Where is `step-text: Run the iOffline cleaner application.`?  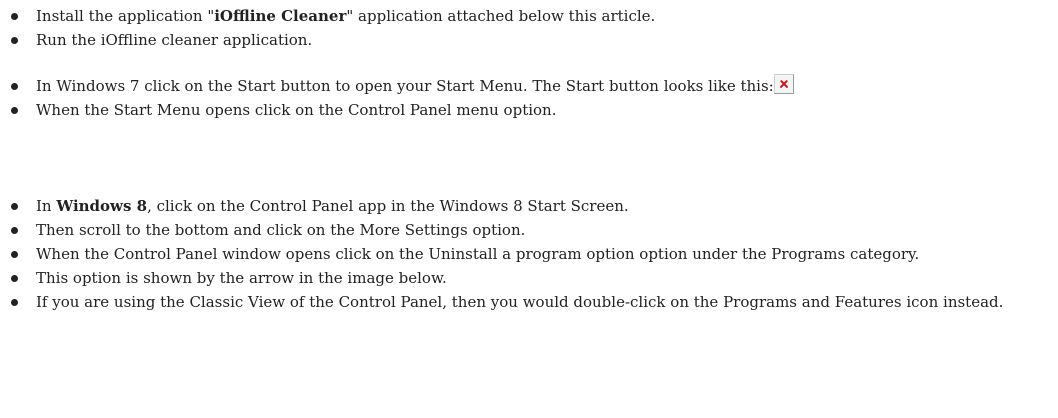
step-text: Run the iOffline cleaner application. is located at coordinates (174, 40).